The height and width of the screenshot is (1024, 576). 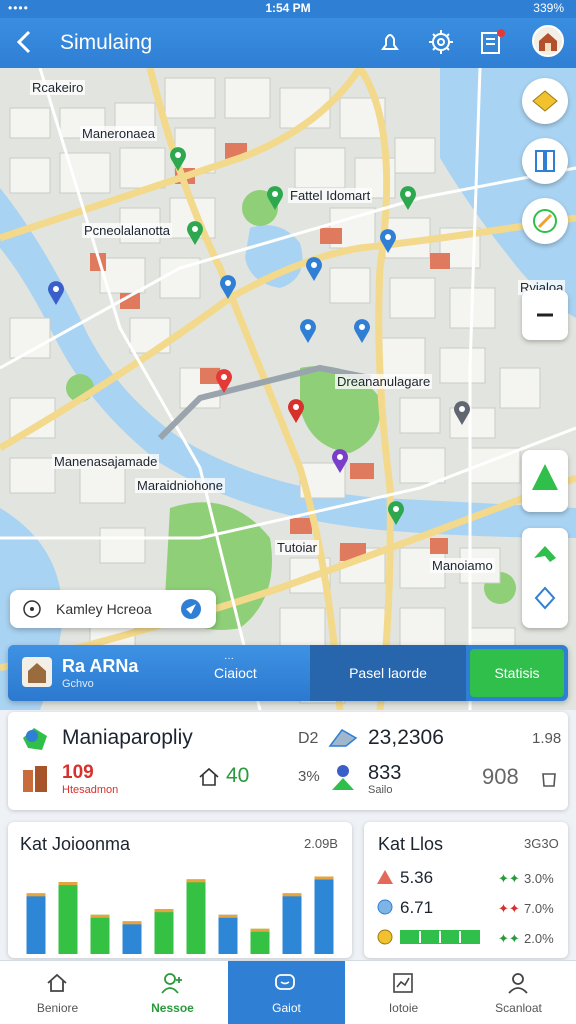 I want to click on chevron-left-icon, so click(x=25, y=42).